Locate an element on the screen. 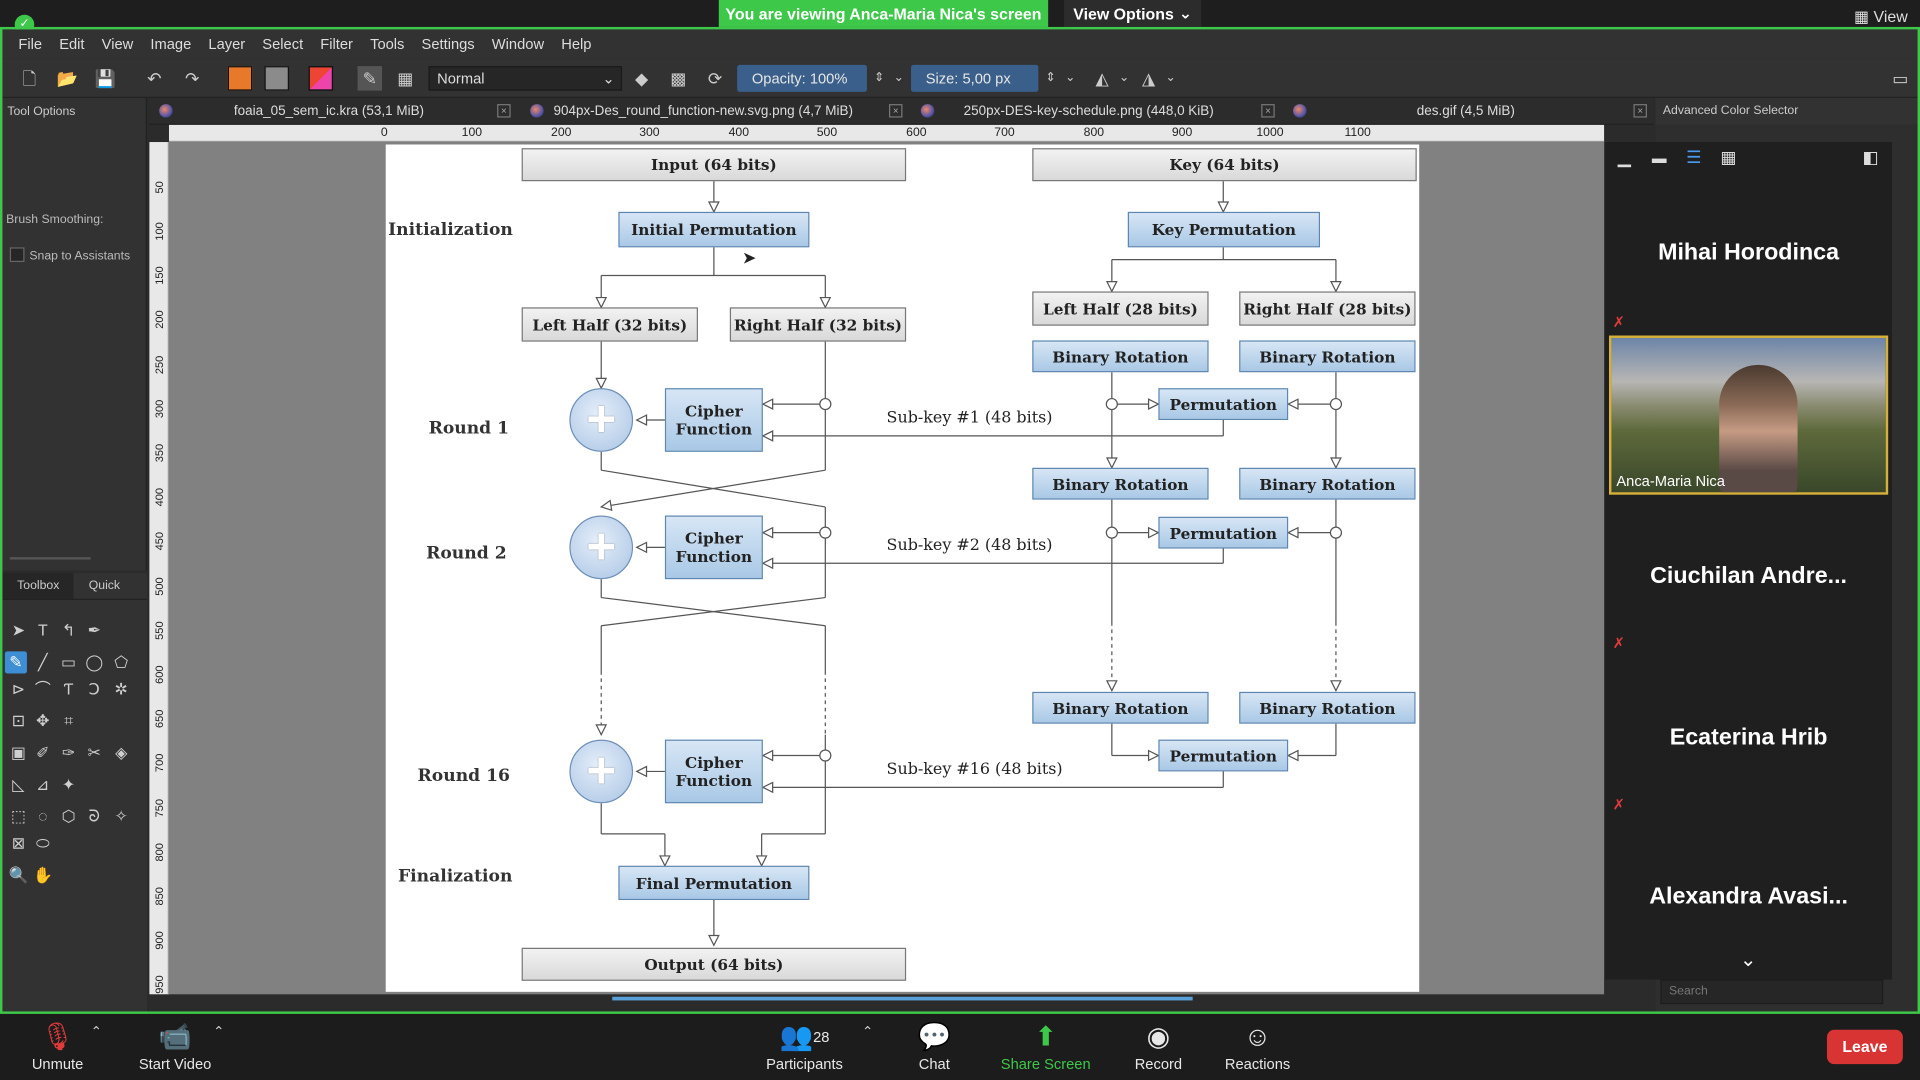 This screenshot has width=1920, height=1080. smart-patch-icon: ✑ is located at coordinates (69, 753).